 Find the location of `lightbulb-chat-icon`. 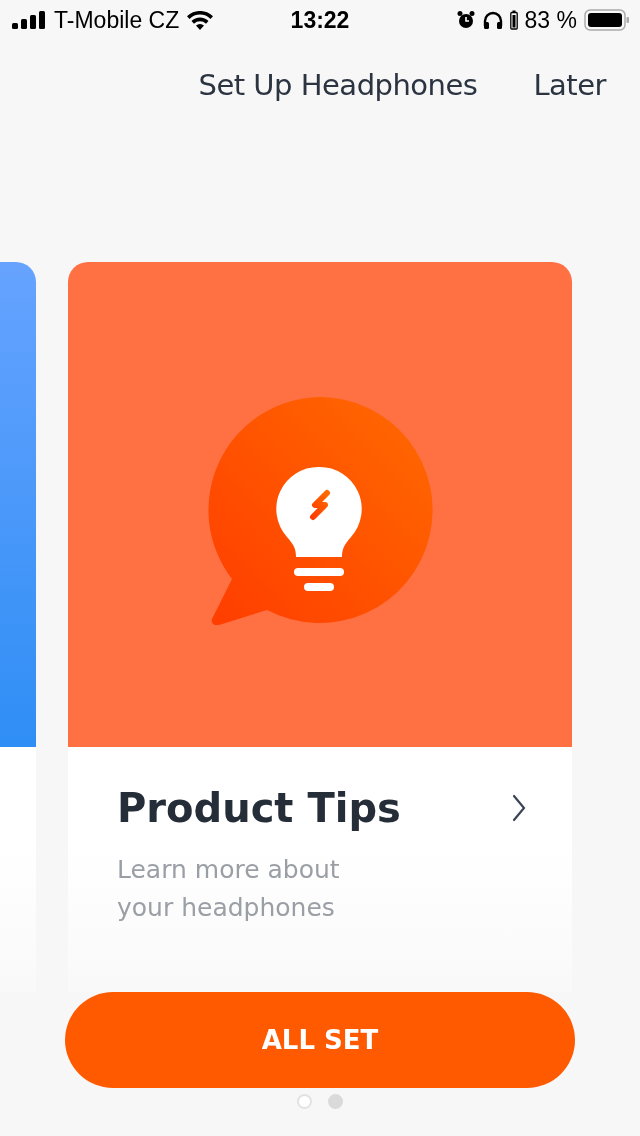

lightbulb-chat-icon is located at coordinates (320, 509).